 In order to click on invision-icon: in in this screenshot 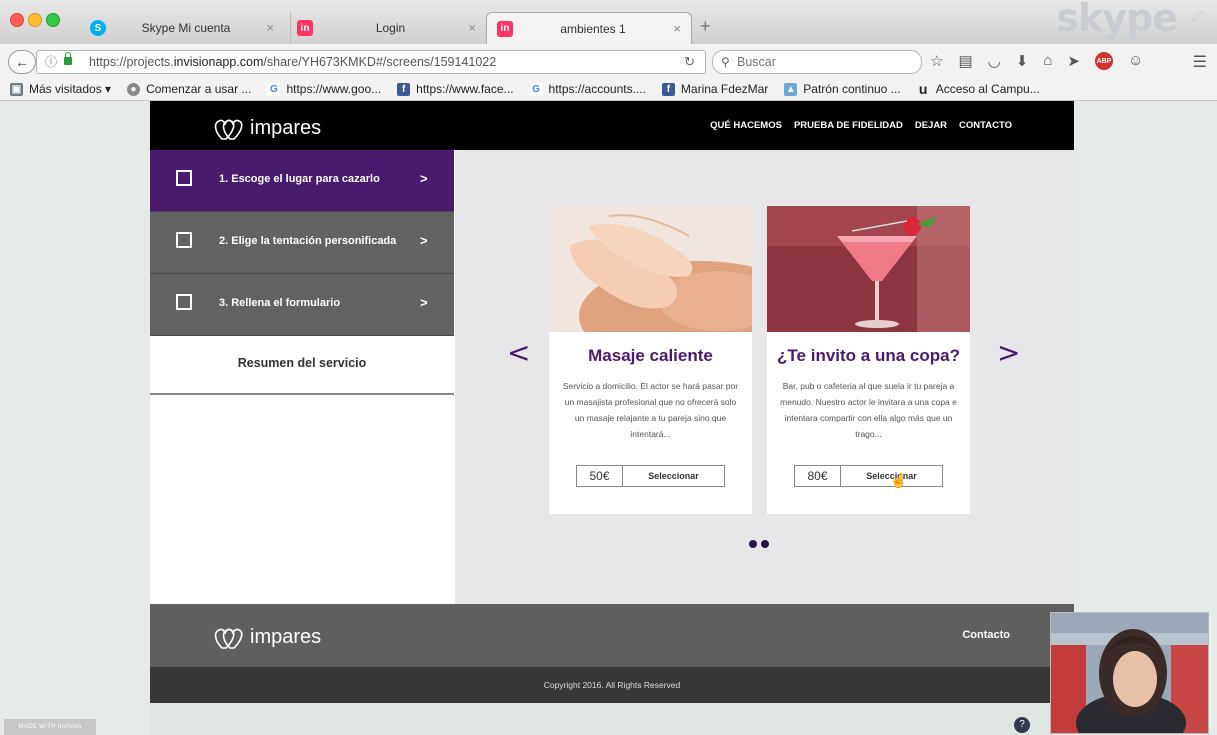, I will do `click(505, 28)`.